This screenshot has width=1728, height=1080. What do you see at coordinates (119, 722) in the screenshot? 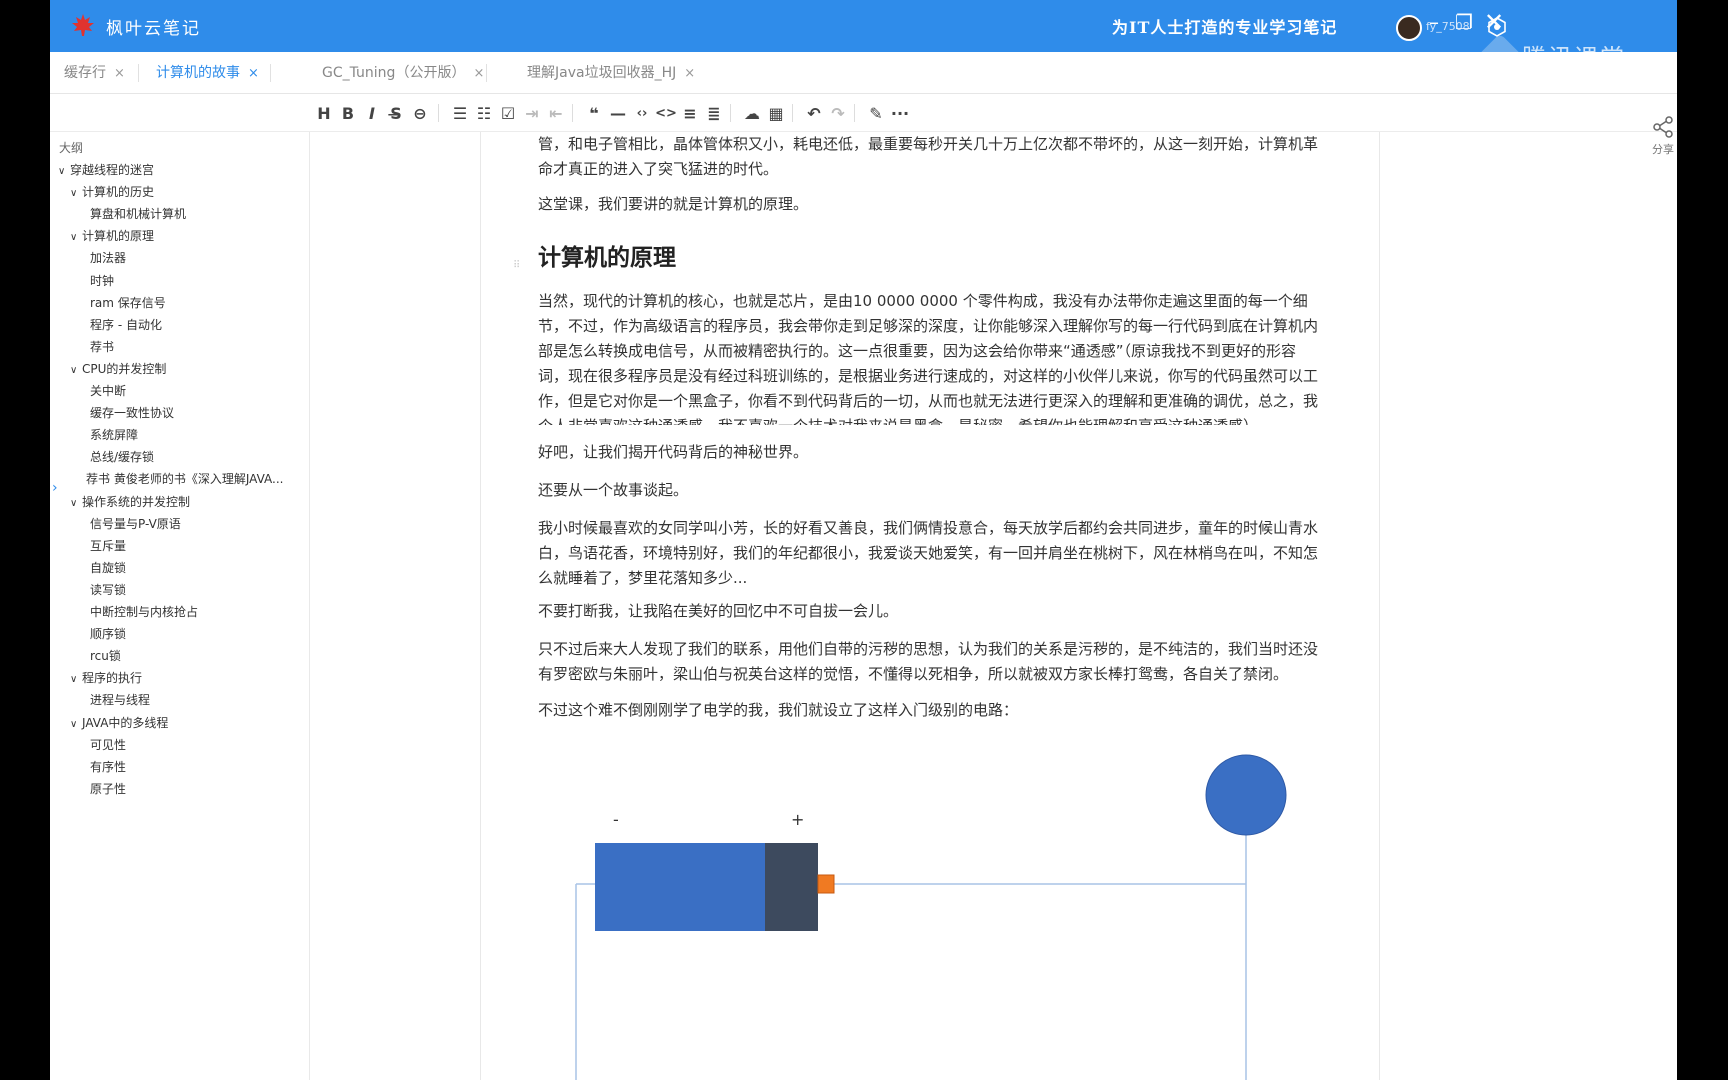
I see `outline-item: ∨ JAVA中的多线程` at bounding box center [119, 722].